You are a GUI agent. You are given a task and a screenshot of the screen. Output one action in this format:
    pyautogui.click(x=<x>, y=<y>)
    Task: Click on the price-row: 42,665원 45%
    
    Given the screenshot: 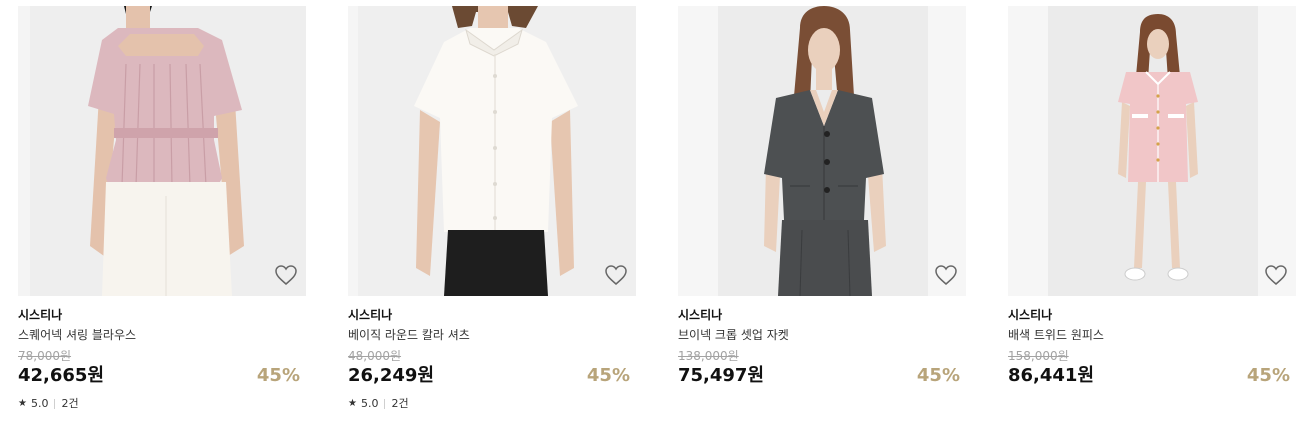 What is the action you would take?
    pyautogui.click(x=163, y=376)
    